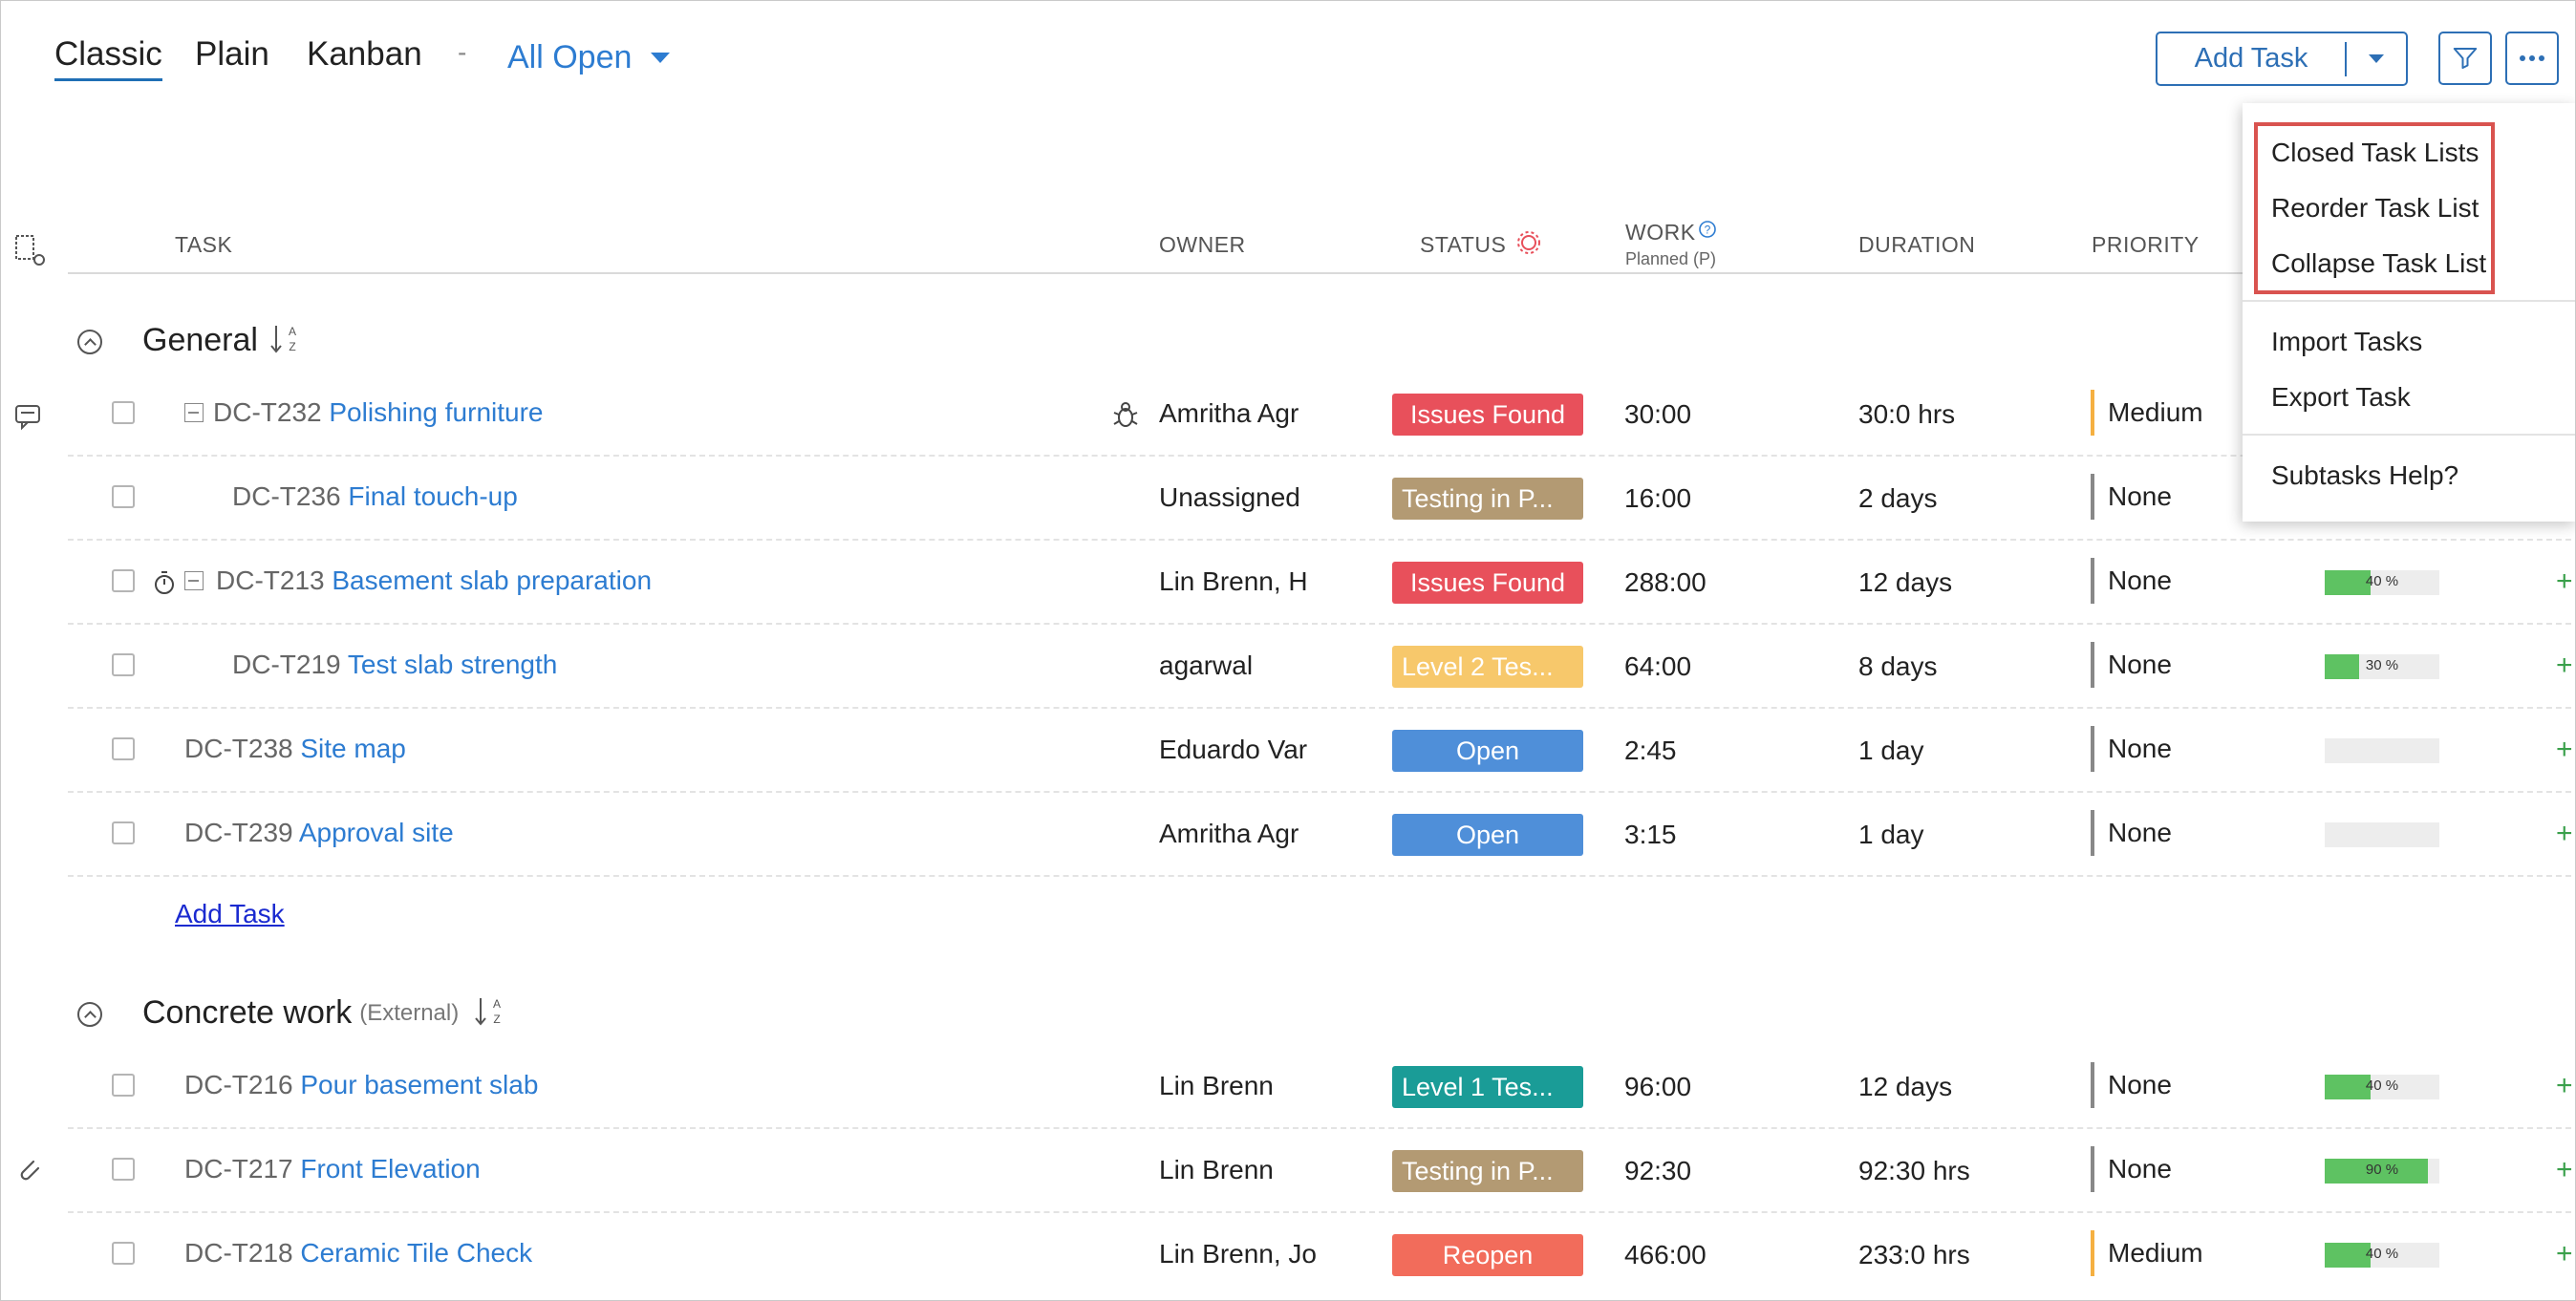 The width and height of the screenshot is (2576, 1301). Describe the element at coordinates (2364, 475) in the screenshot. I see `menu-item-subtasks-help: Subtasks Help?` at that location.